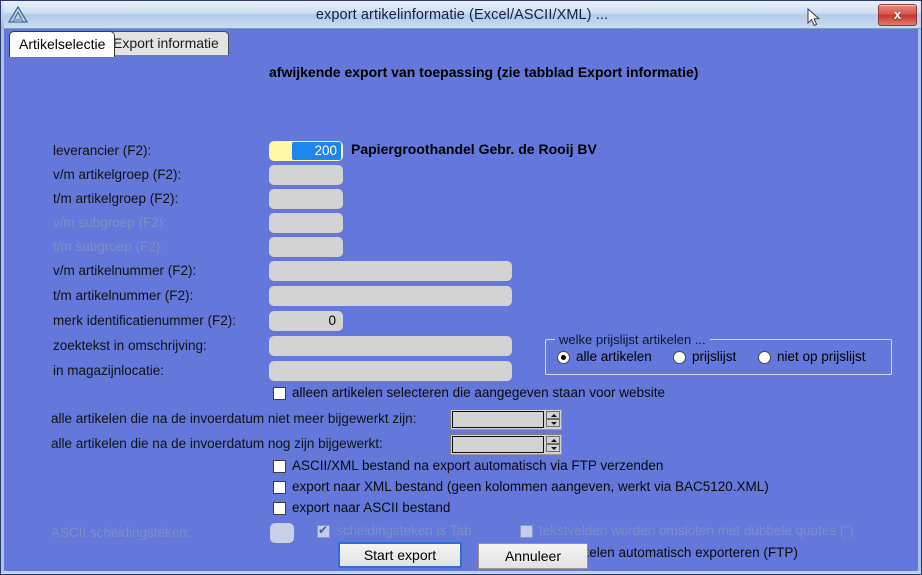 The image size is (922, 575). Describe the element at coordinates (390, 271) in the screenshot. I see `input-vm-artikelnummer` at that location.